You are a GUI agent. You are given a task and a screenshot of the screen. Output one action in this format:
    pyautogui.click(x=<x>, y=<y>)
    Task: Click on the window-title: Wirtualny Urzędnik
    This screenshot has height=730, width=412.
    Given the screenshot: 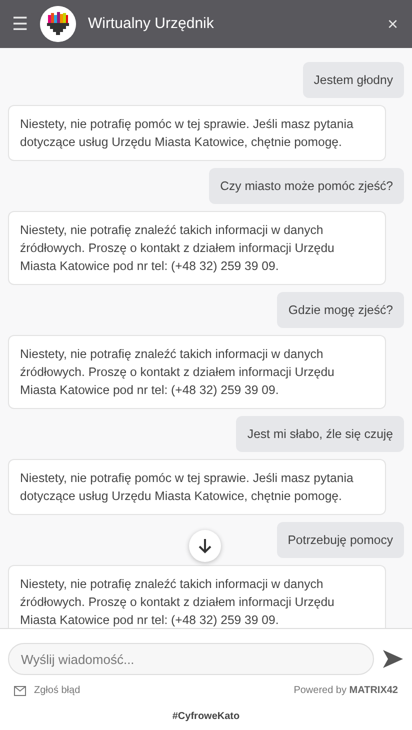 What is the action you would take?
    pyautogui.click(x=151, y=24)
    